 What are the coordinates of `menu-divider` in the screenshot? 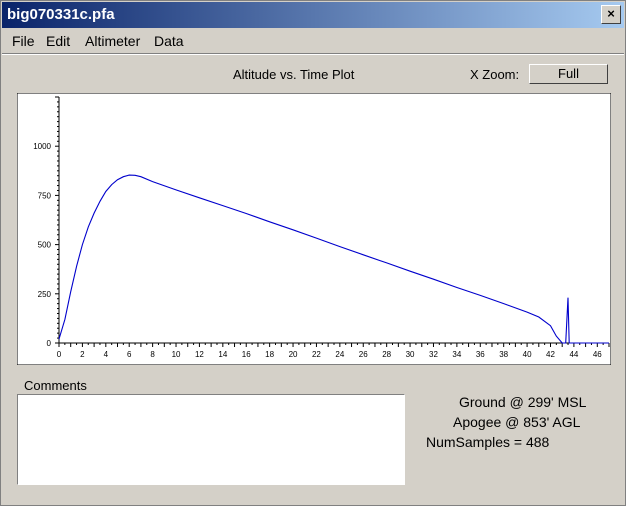 It's located at (313, 54).